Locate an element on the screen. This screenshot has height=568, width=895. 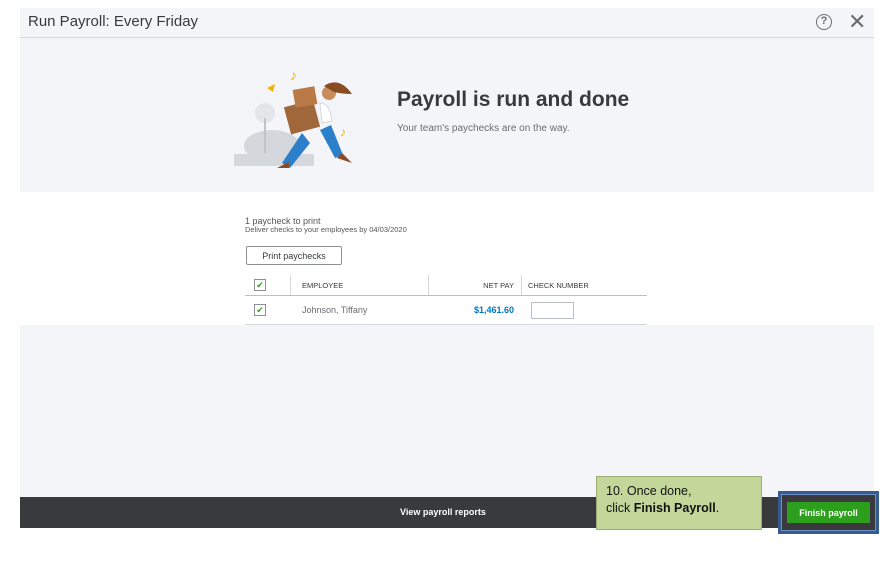
success-subtext: Your team's paychecks are on the way. is located at coordinates (483, 128).